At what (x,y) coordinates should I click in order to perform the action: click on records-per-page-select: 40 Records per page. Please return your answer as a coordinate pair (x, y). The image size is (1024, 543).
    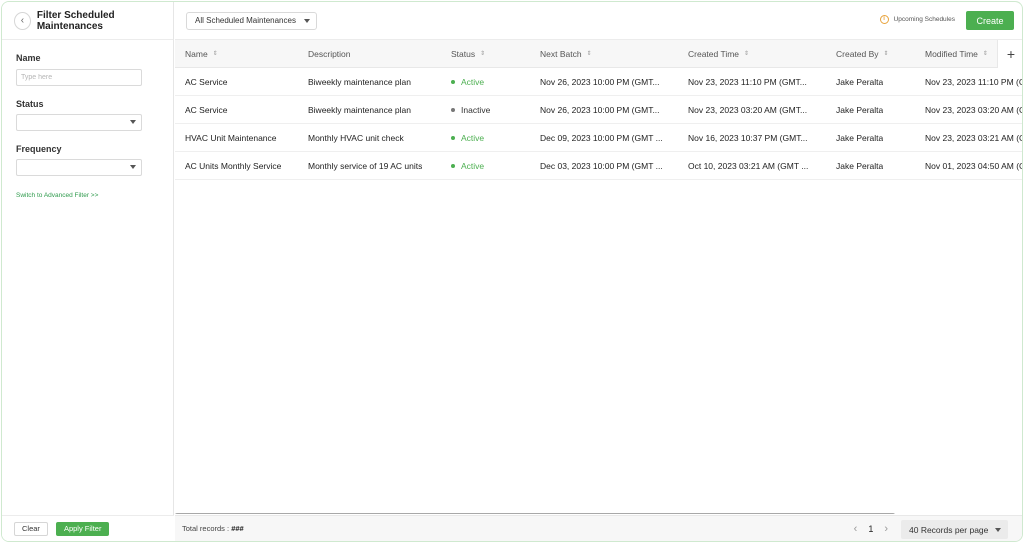
    Looking at the image, I should click on (954, 529).